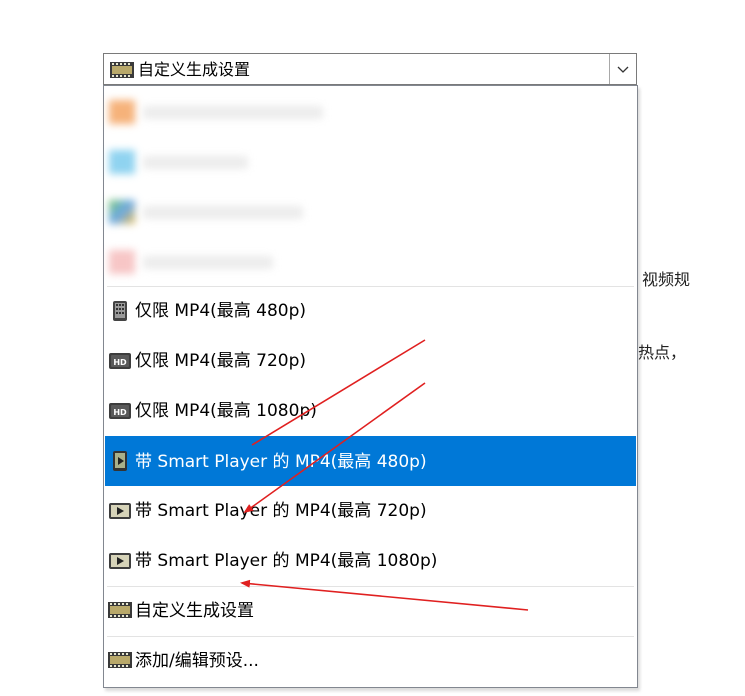 This screenshot has width=745, height=696. Describe the element at coordinates (221, 361) in the screenshot. I see `preset-item-label: 仅限 MP4(最高 720p)` at that location.